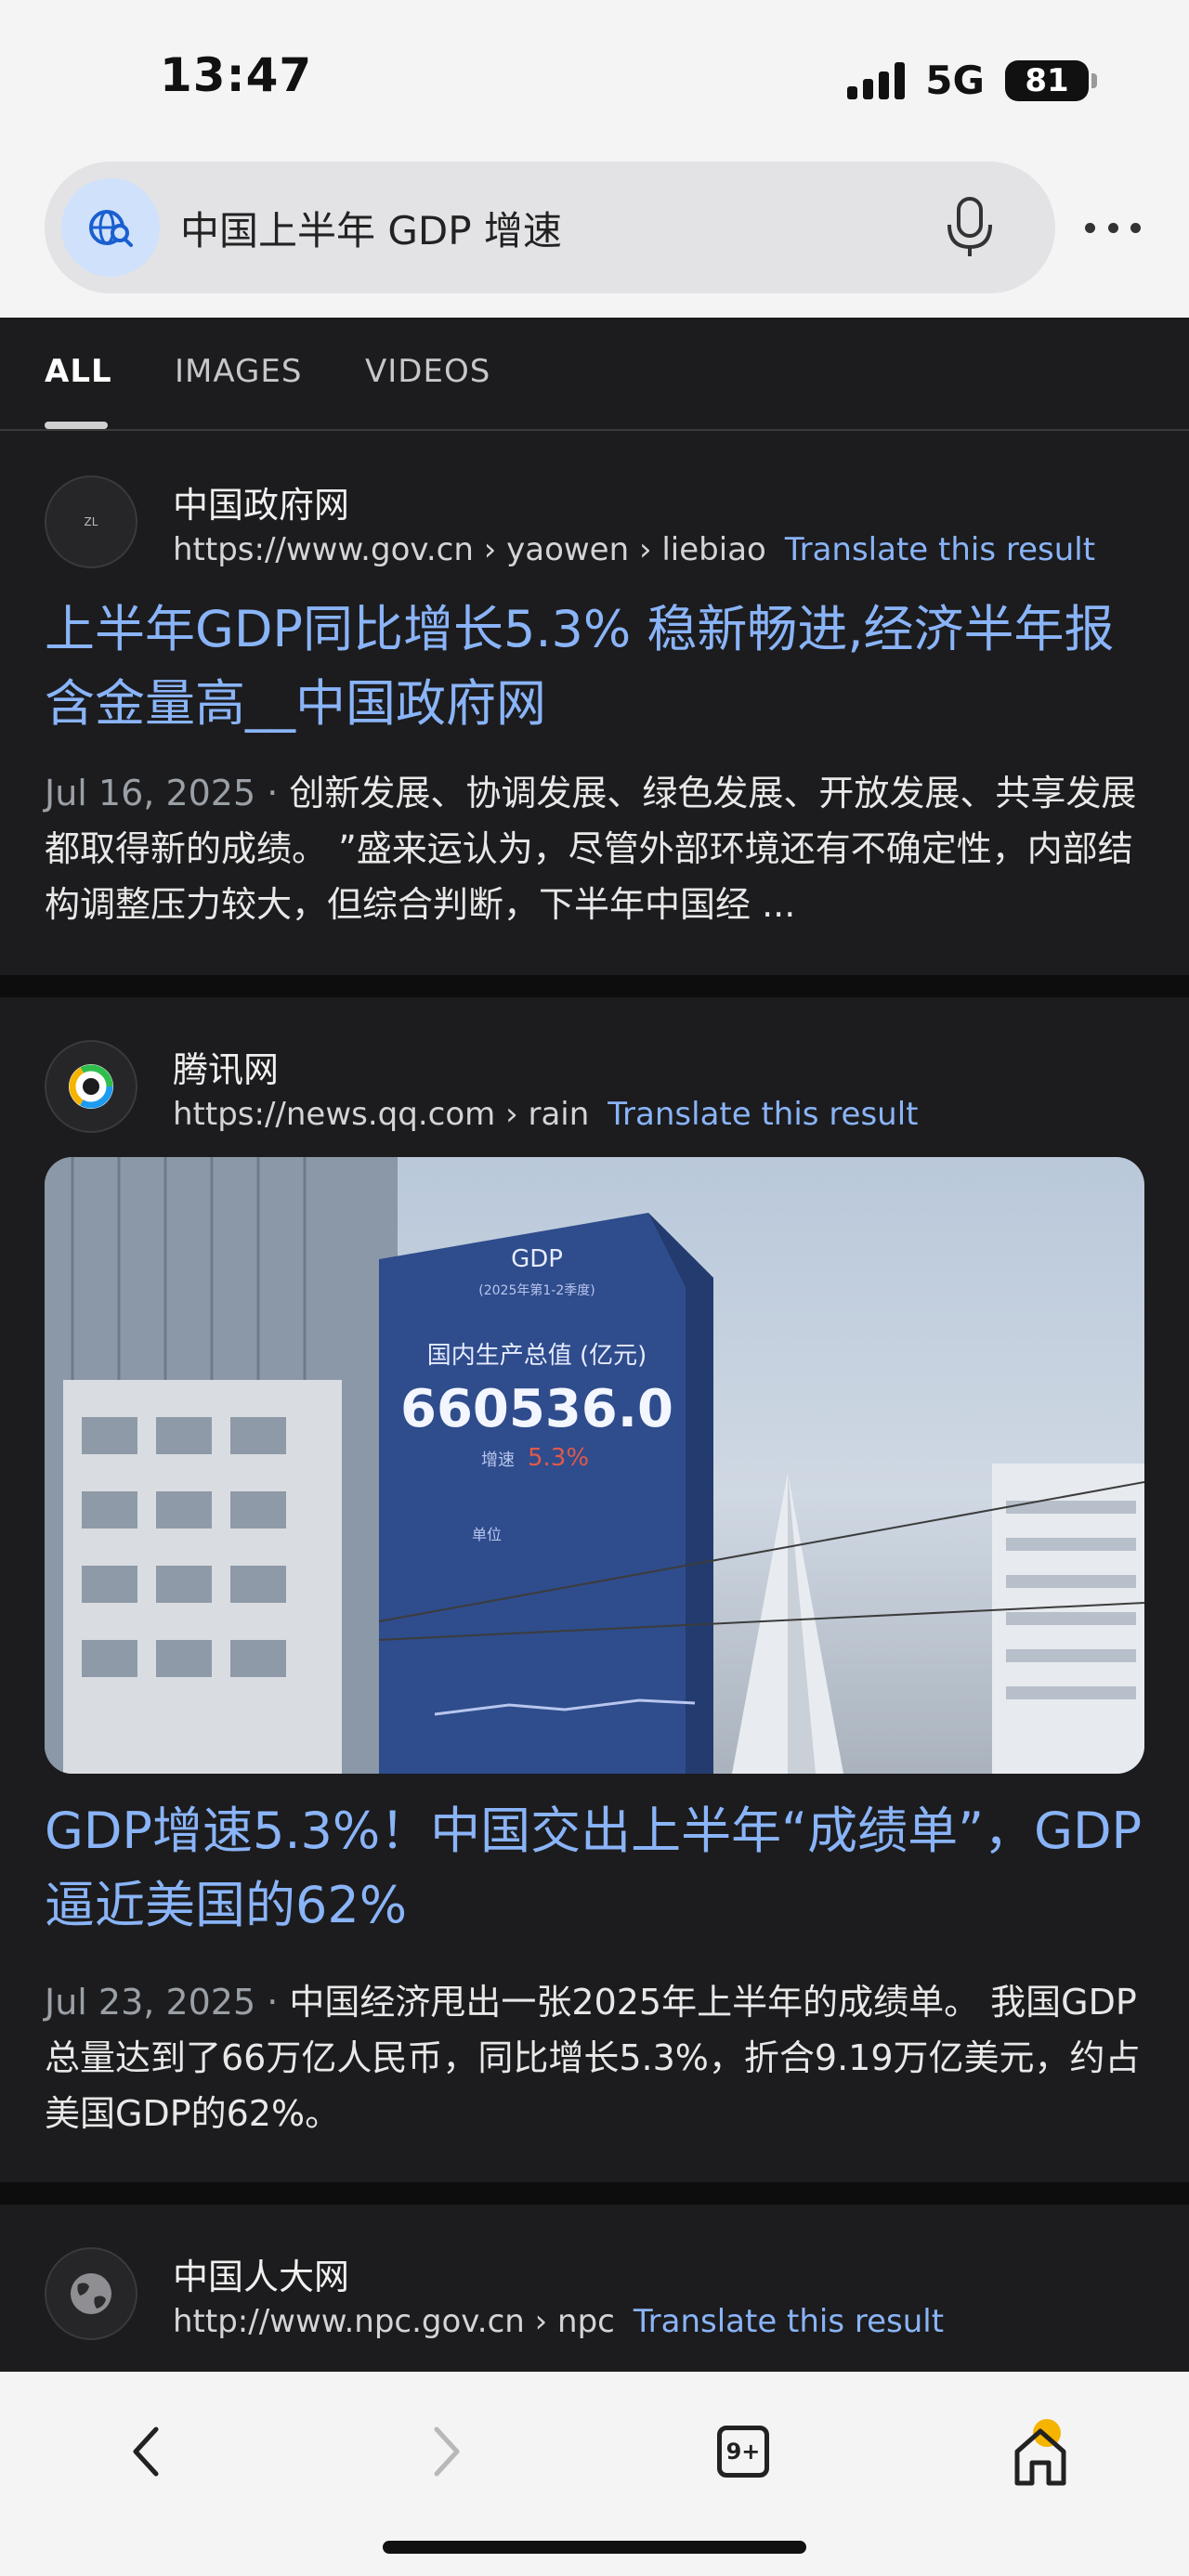 This screenshot has width=1189, height=2576. Describe the element at coordinates (970, 227) in the screenshot. I see `microphone-icon` at that location.